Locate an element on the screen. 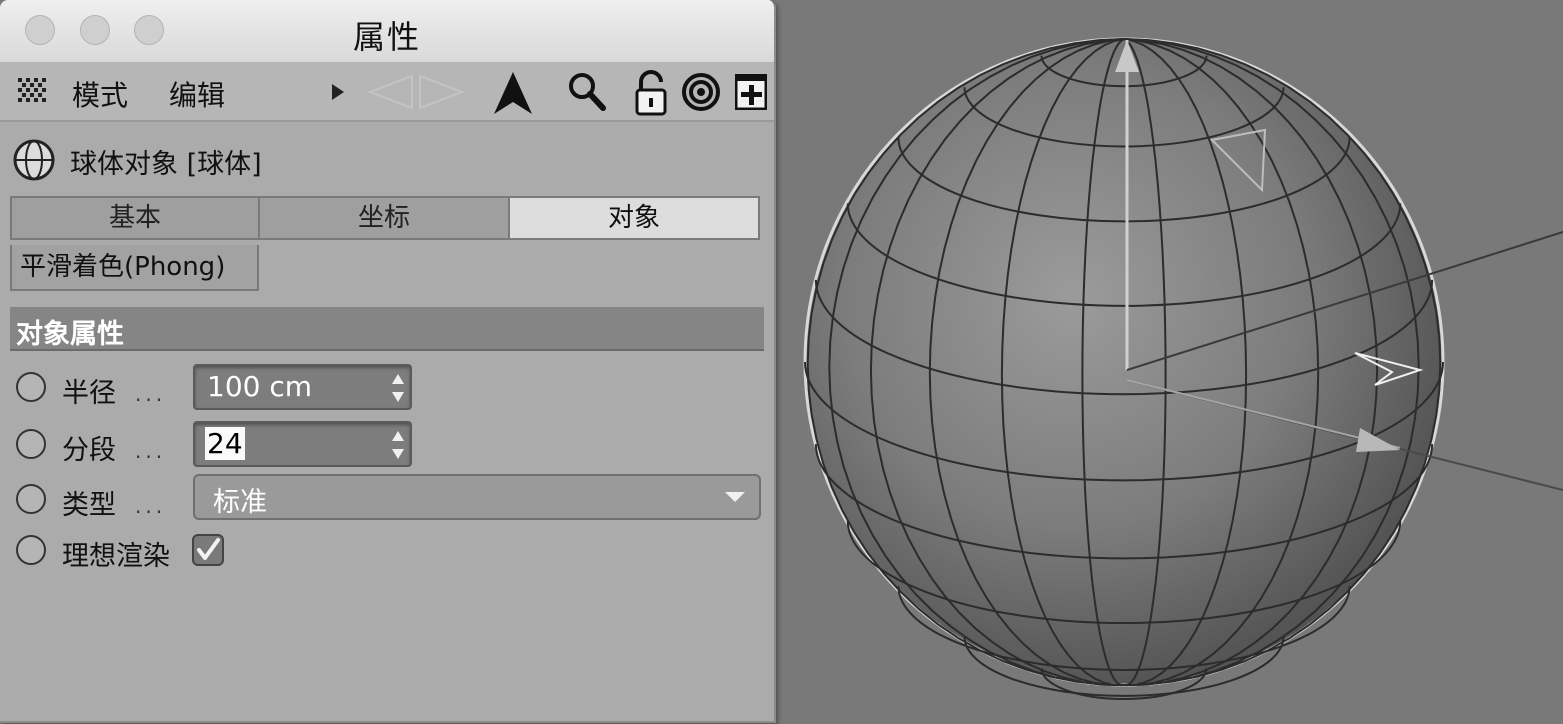 The width and height of the screenshot is (1563, 724). segments-animate-radio is located at coordinates (31, 444).